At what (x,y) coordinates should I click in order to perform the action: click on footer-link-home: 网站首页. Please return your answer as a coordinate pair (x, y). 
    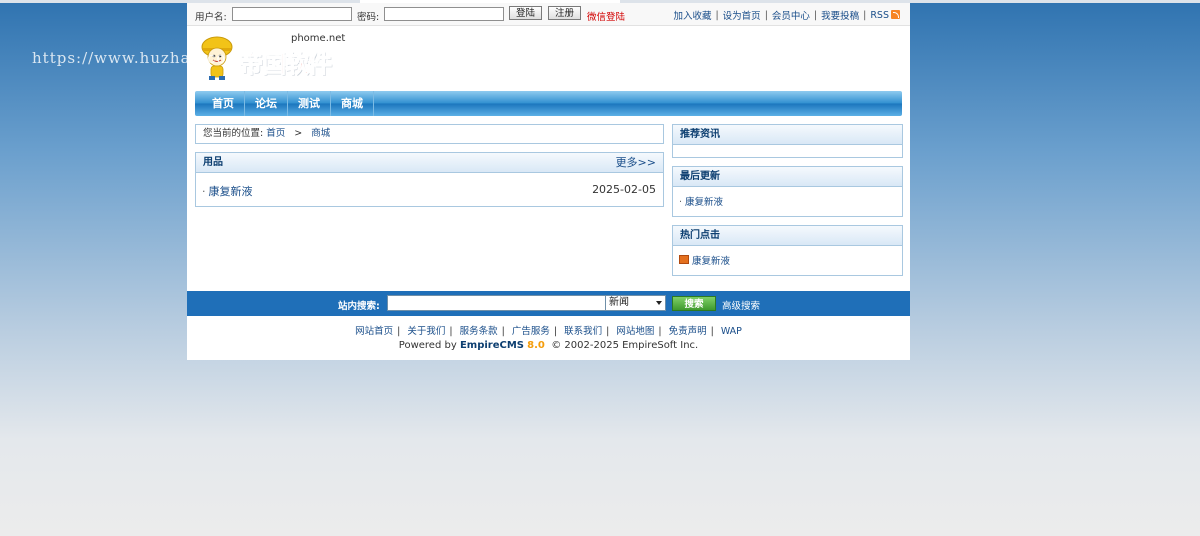
    Looking at the image, I should click on (374, 331).